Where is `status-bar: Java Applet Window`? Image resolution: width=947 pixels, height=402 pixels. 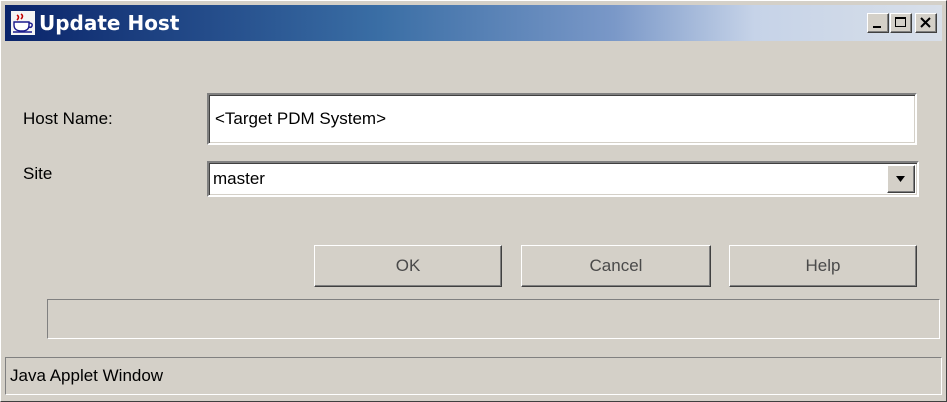 status-bar: Java Applet Window is located at coordinates (473, 376).